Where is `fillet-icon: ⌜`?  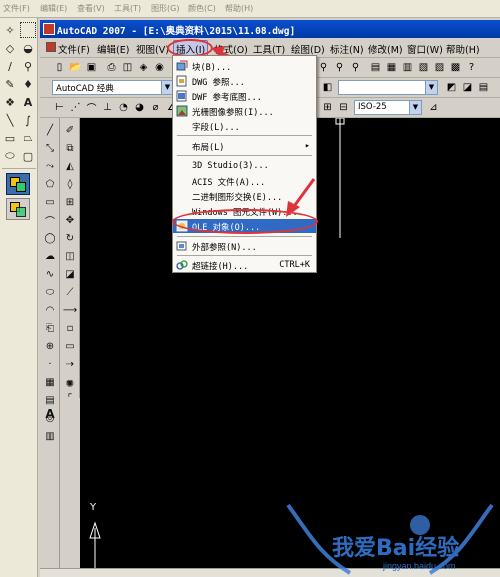 fillet-icon: ⌜ is located at coordinates (70, 398).